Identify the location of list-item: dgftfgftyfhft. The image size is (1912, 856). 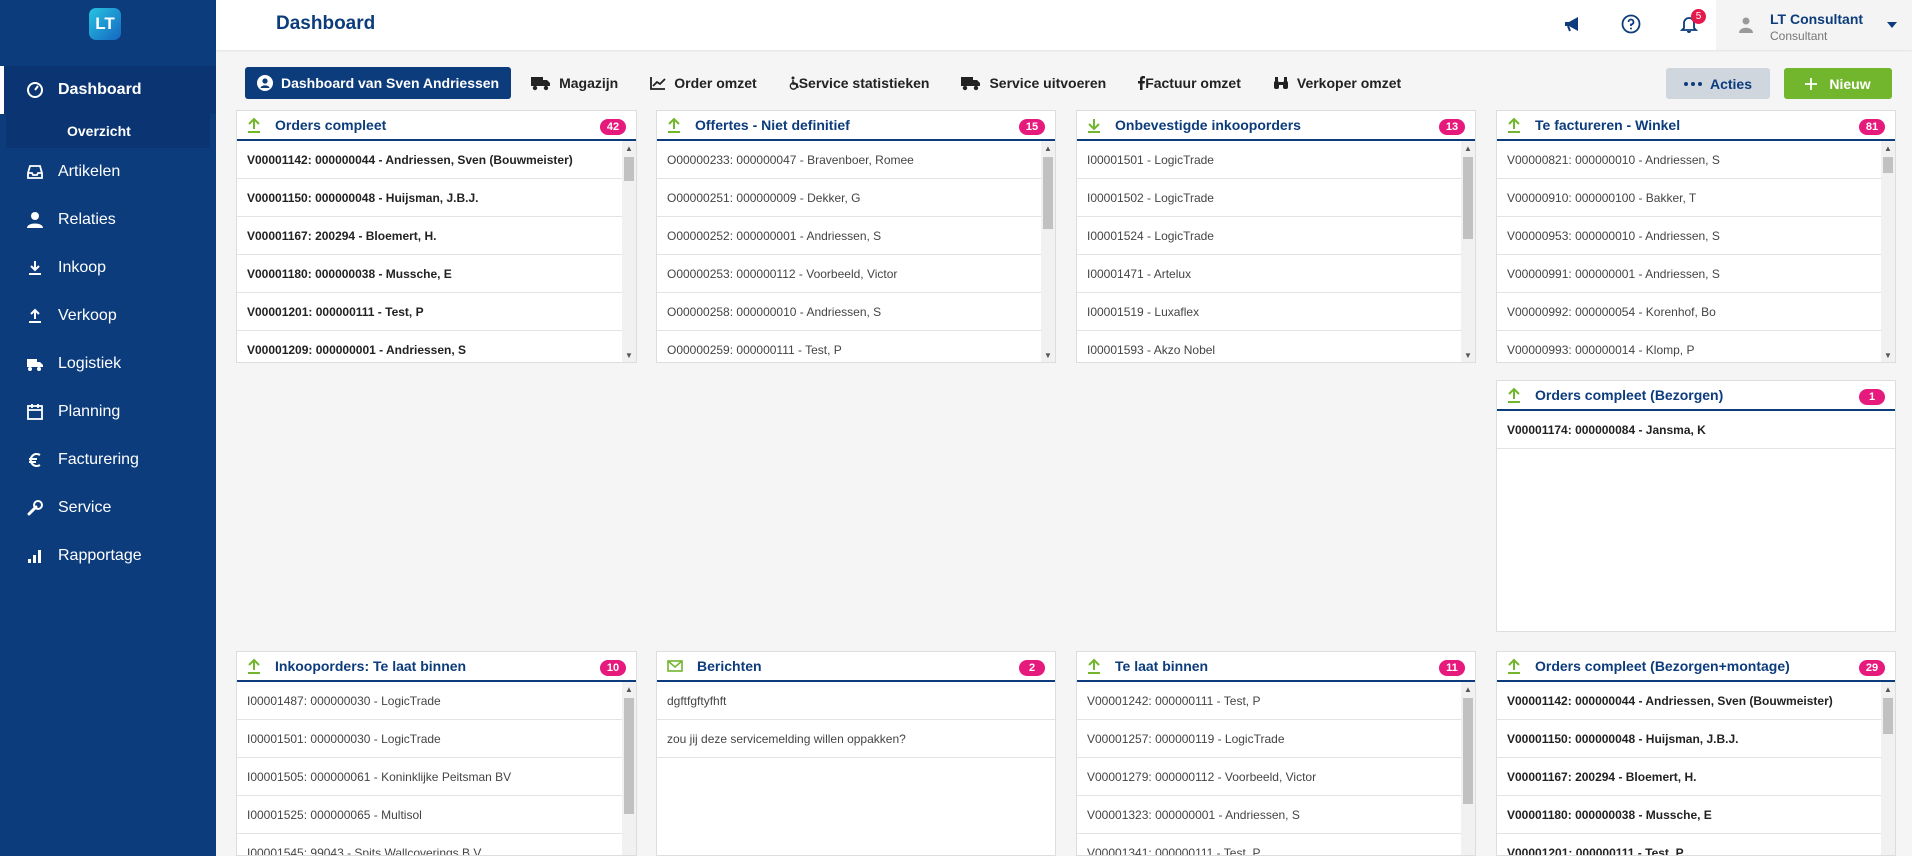
(856, 701).